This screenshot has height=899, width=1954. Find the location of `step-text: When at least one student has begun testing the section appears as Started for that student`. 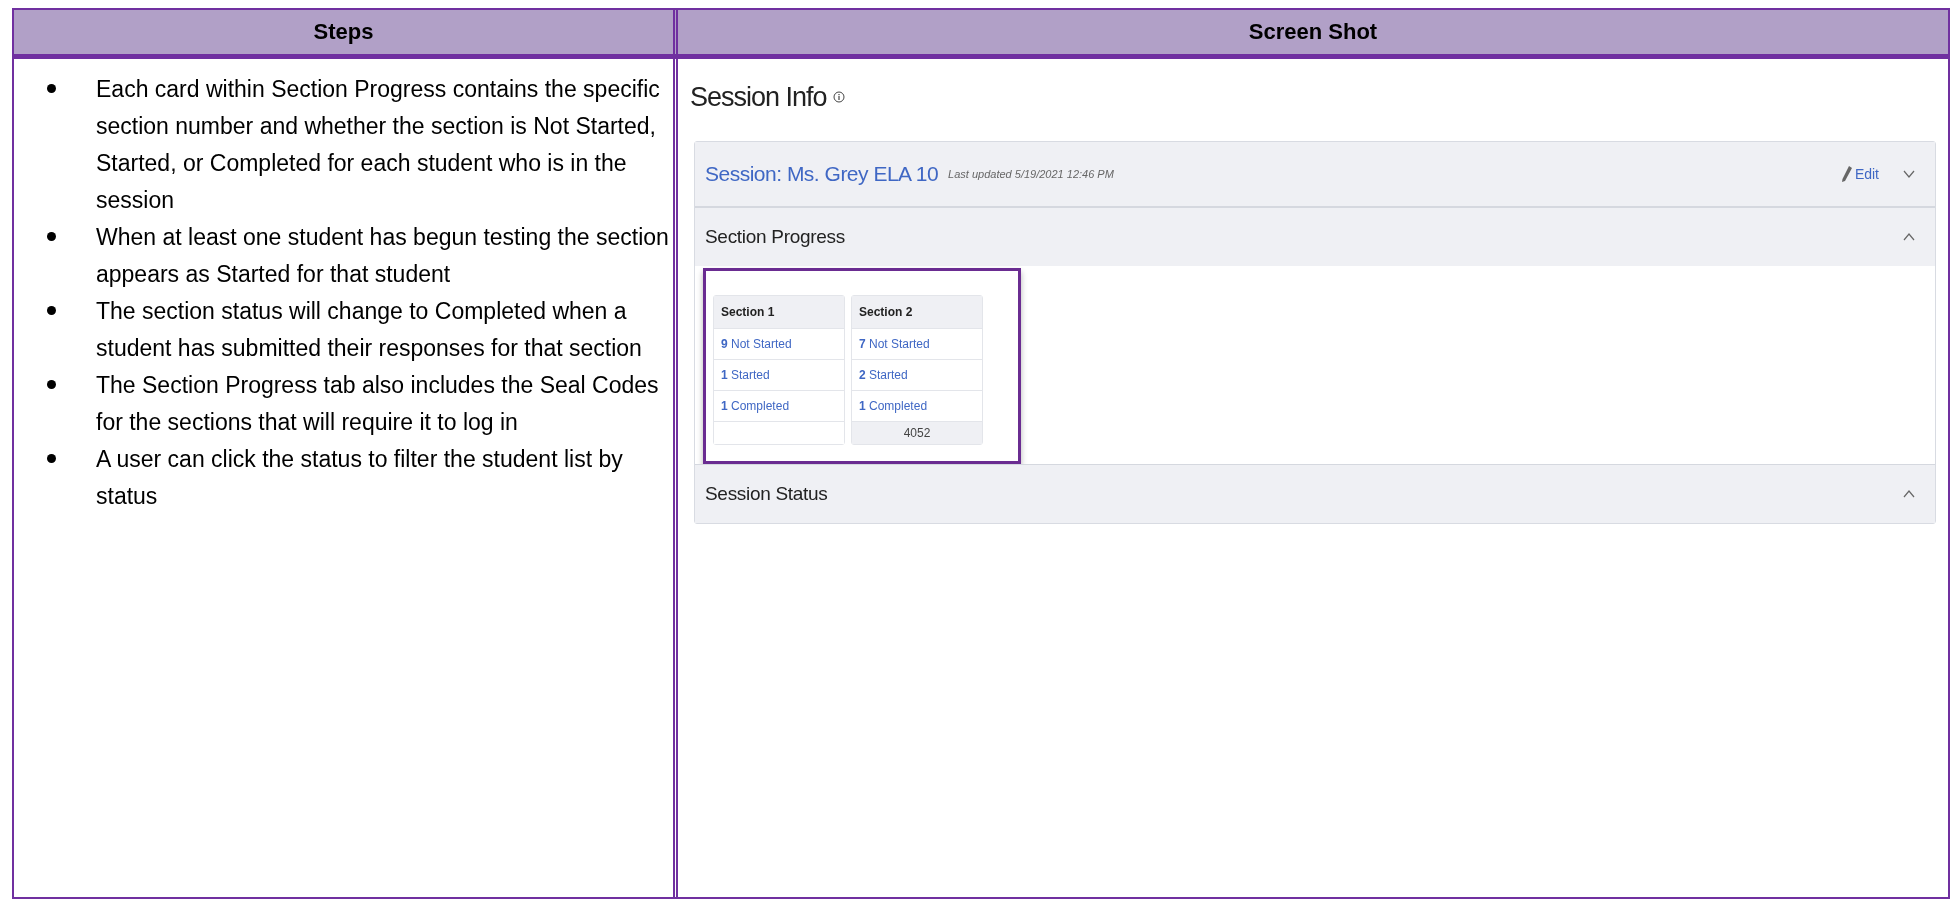

step-text: When at least one student has begun testing the section appears as Started for that student is located at coordinates (382, 256).